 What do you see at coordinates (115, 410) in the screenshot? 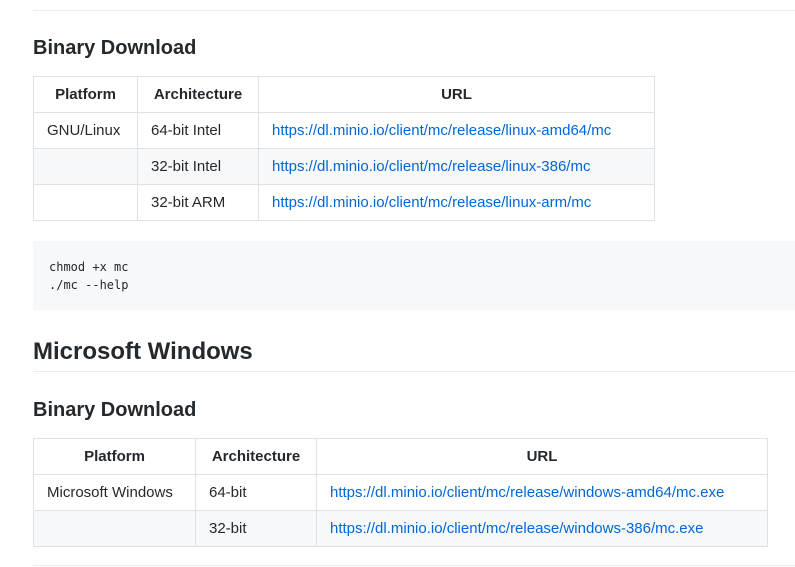
I see `windows-binary-download-heading: Binary Download` at bounding box center [115, 410].